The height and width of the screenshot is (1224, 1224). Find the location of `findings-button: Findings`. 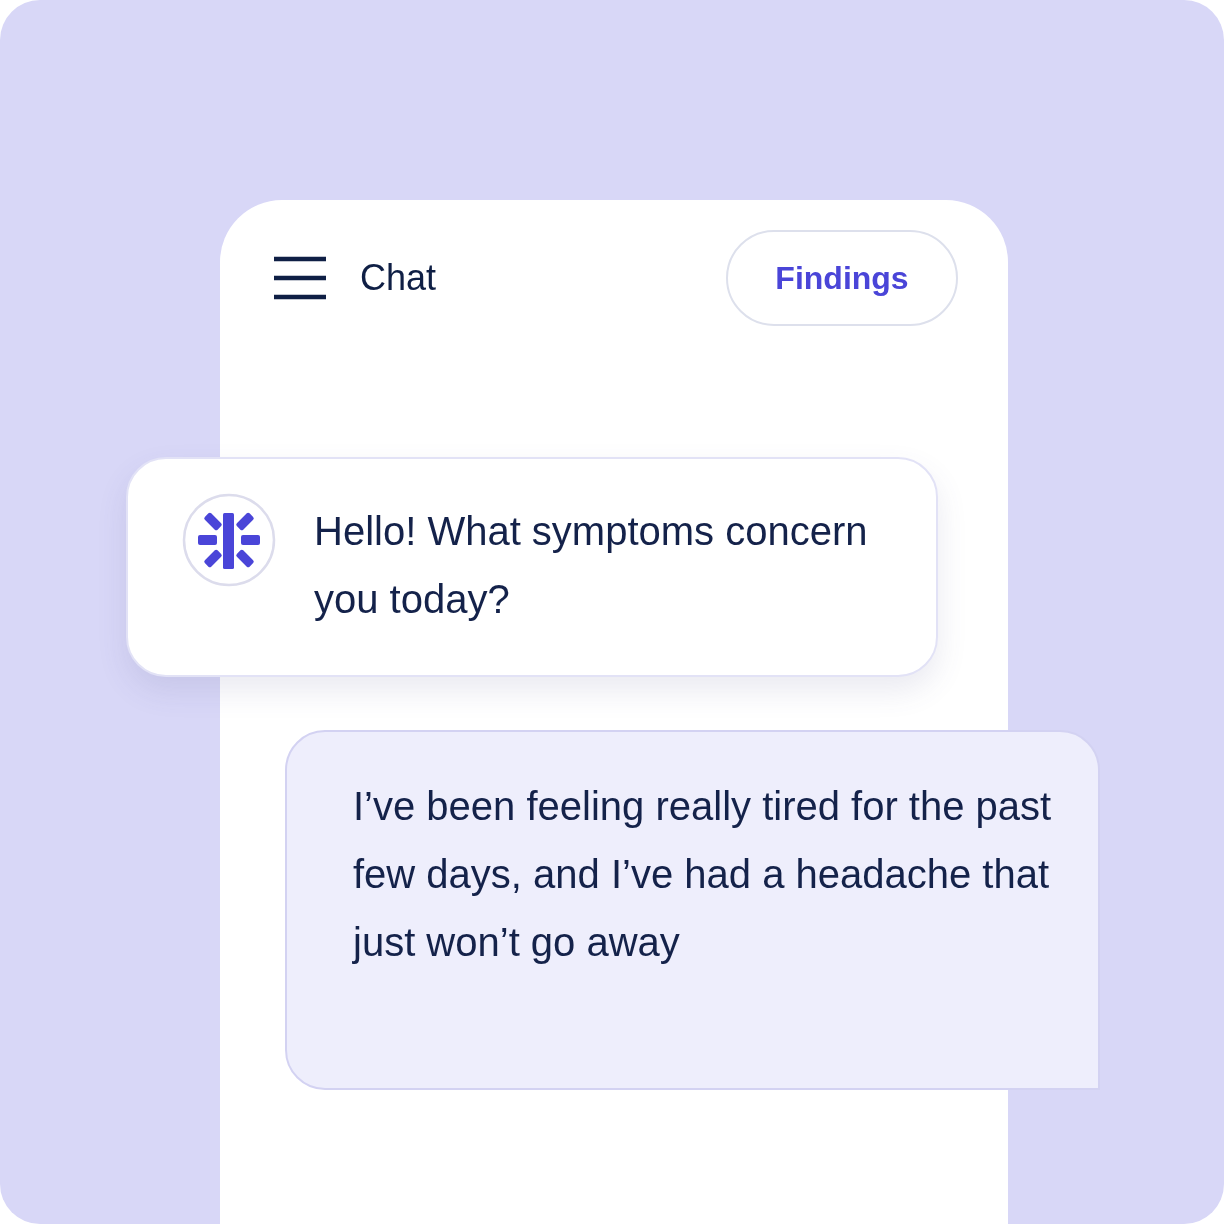

findings-button: Findings is located at coordinates (842, 278).